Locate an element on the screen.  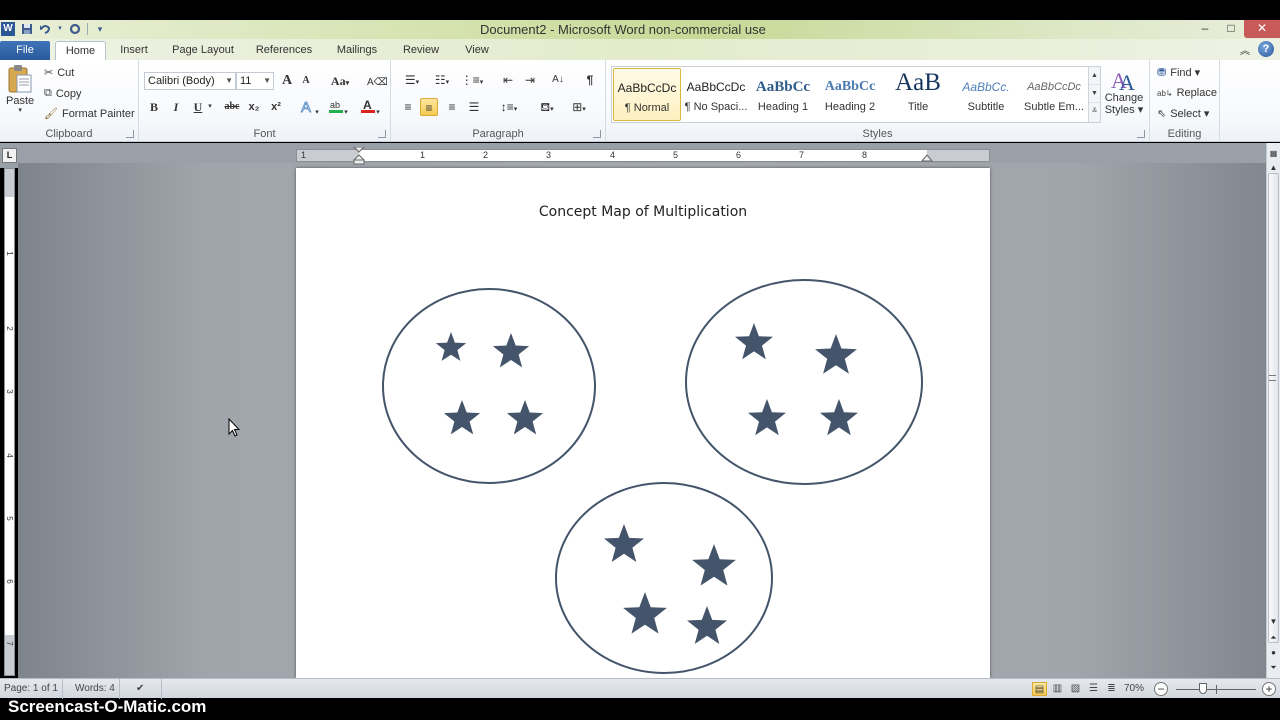
draft-view-button: ≣ is located at coordinates (1111, 689).